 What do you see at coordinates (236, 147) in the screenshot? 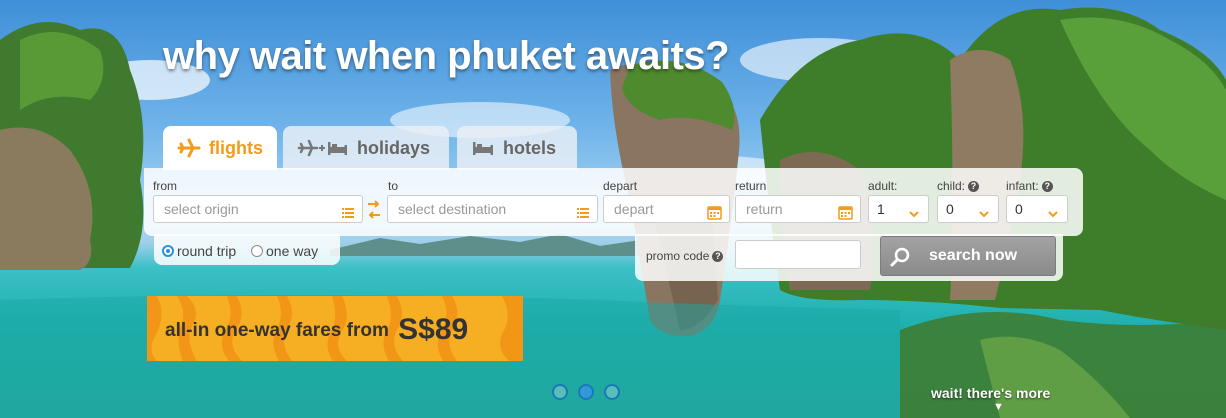
I see `tab-flights-label: flights` at bounding box center [236, 147].